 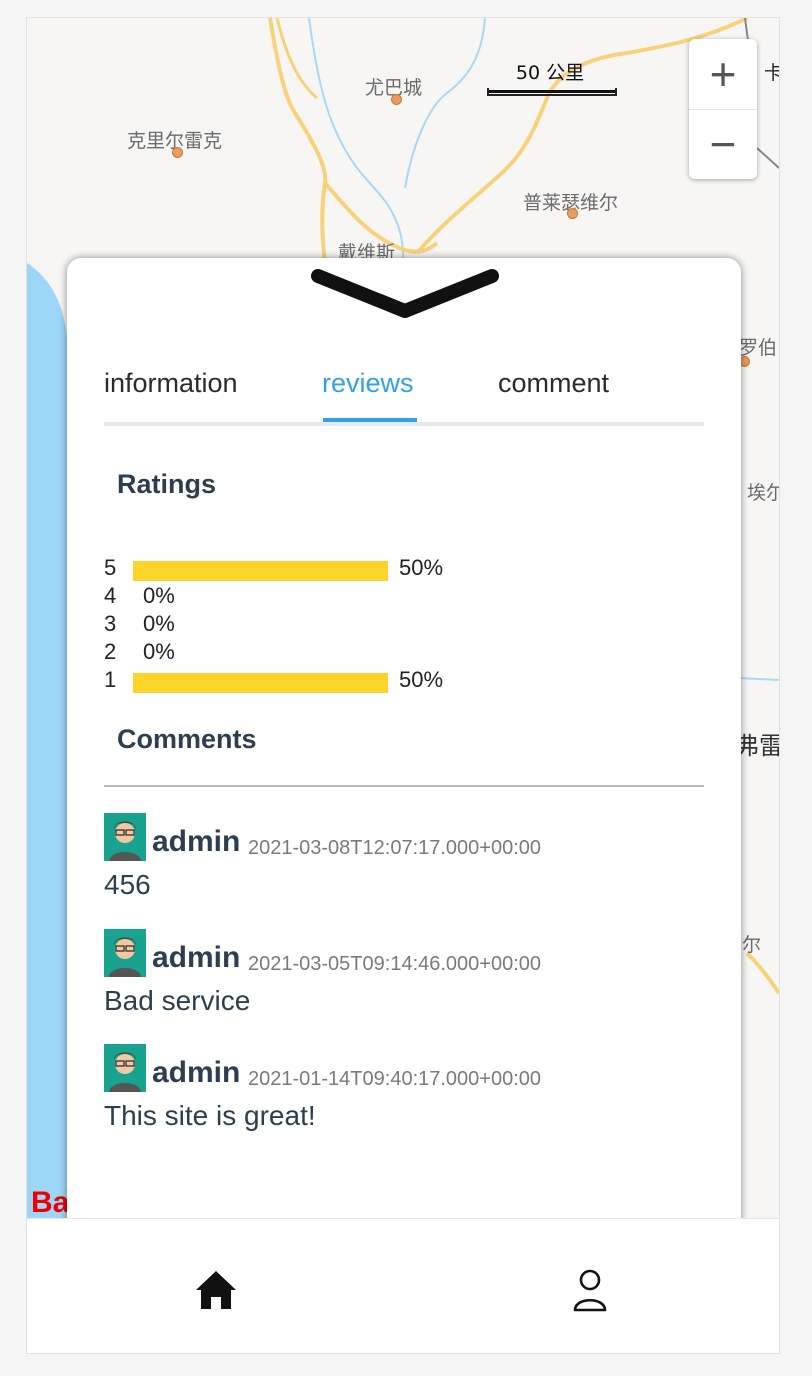 I want to click on map-scale-bar, so click(x=552, y=92).